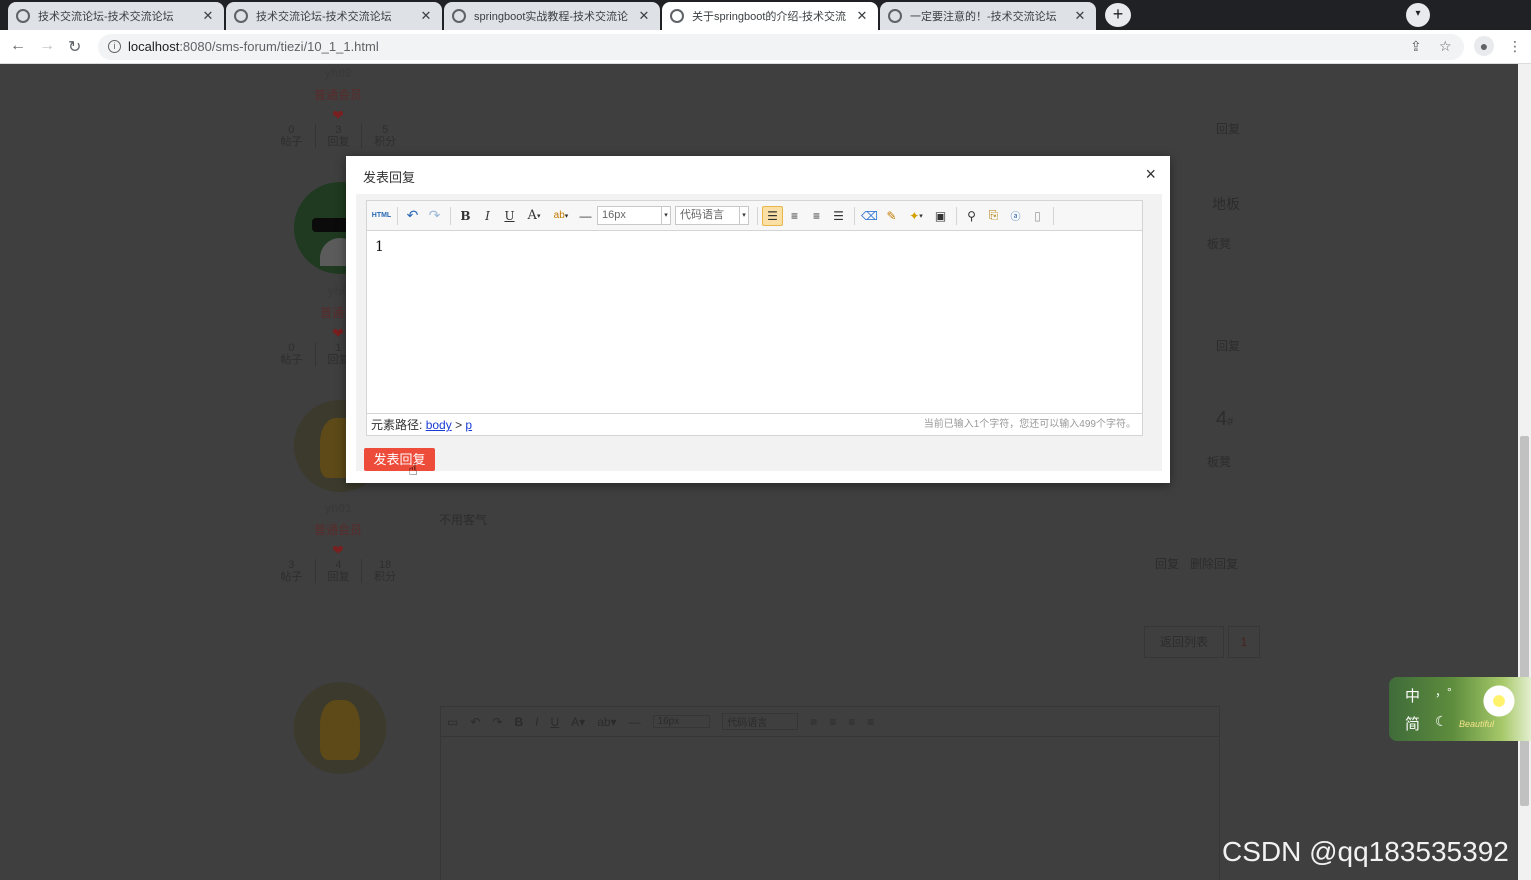 This screenshot has height=880, width=1531. I want to click on reply-content: 不用客气, so click(463, 520).